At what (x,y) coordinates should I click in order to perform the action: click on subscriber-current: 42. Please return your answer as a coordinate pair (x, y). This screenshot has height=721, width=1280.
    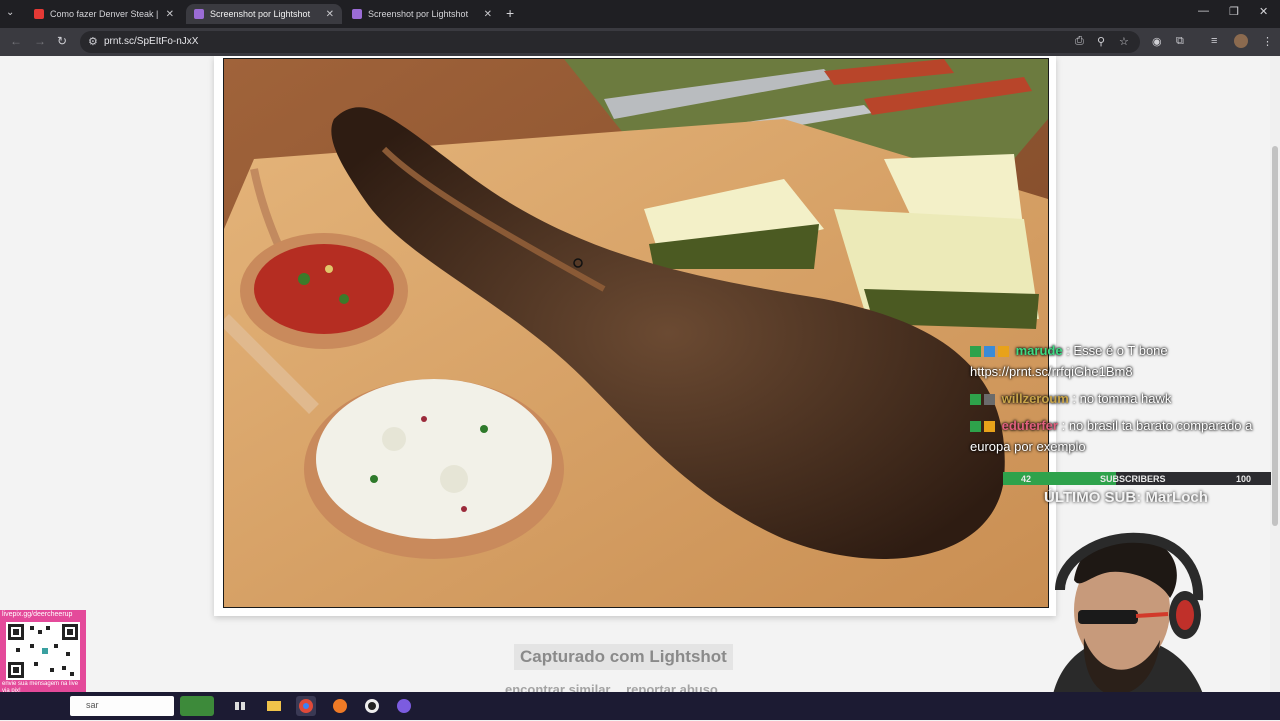
    Looking at the image, I should click on (1026, 479).